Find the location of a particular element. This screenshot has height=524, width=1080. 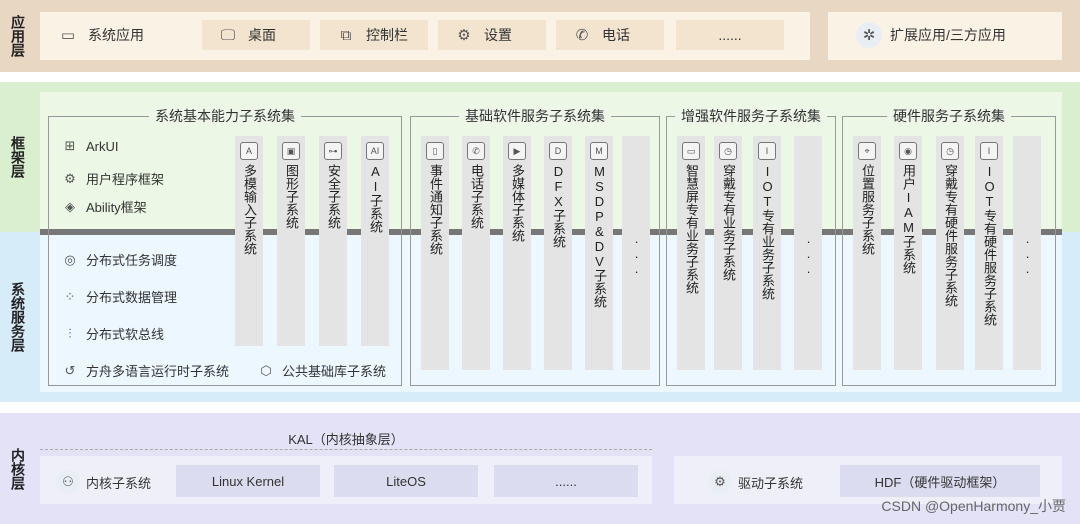

app-item-label: 扩展应用/三方应用 is located at coordinates (948, 35).